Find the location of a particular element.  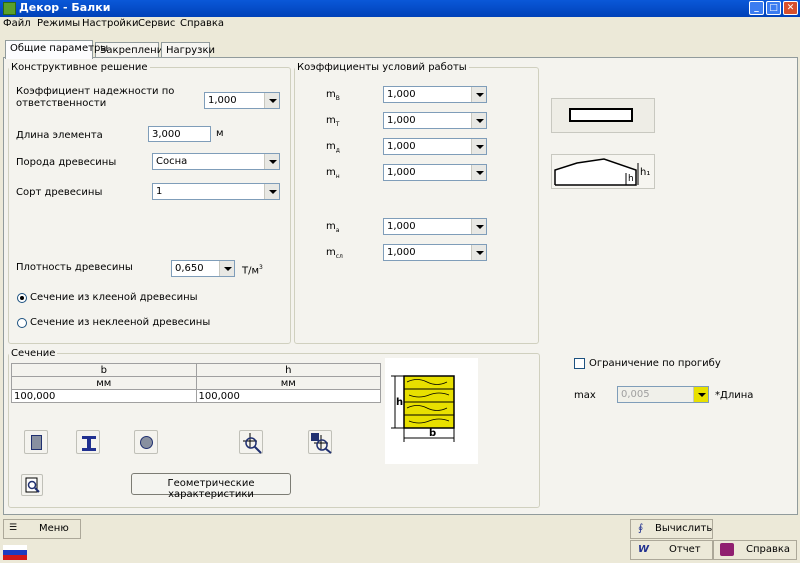

shape-gable-button: h h₁ is located at coordinates (603, 171).